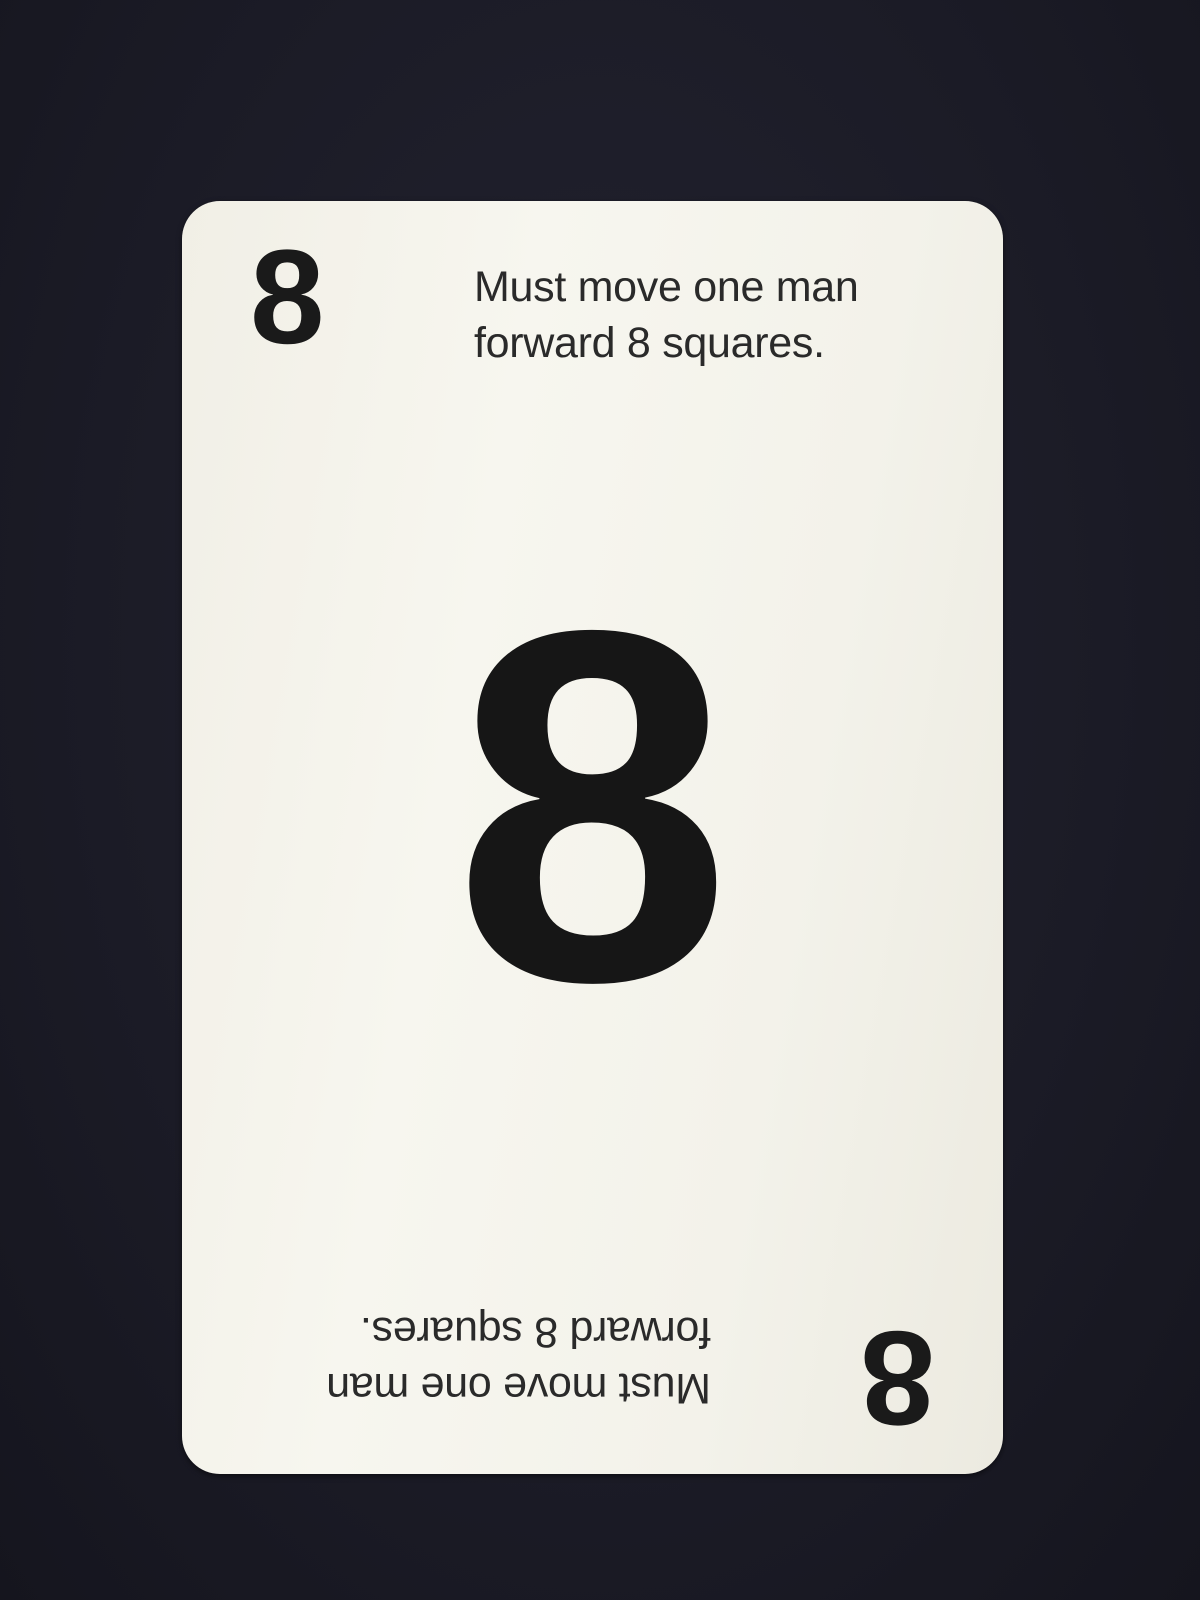 The height and width of the screenshot is (1600, 1200). I want to click on card-bottom-corner-inverted: 8 Must move one man forward 8 squares., so click(592, 1324).